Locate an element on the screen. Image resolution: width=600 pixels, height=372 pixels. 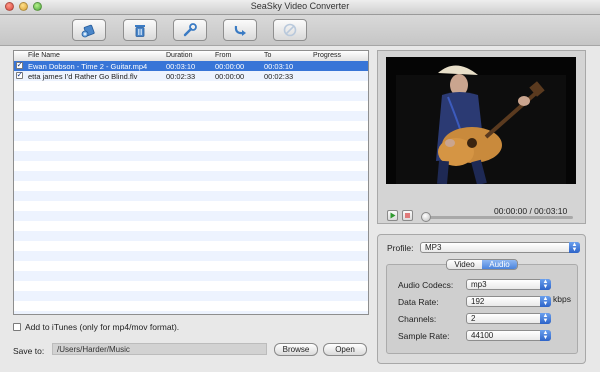
cell-duration: 00:02:33 is located at coordinates (181, 76).